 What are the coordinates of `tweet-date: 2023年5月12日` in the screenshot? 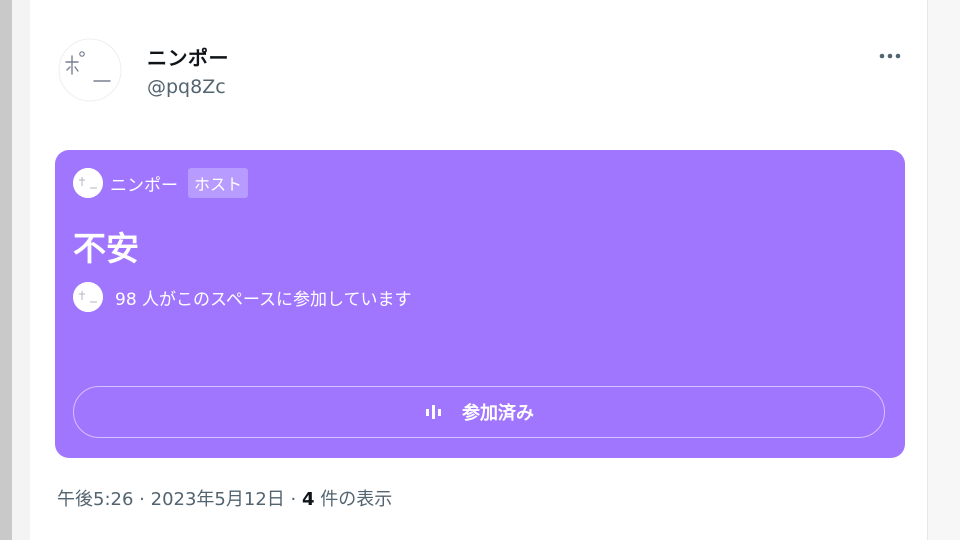 It's located at (218, 499).